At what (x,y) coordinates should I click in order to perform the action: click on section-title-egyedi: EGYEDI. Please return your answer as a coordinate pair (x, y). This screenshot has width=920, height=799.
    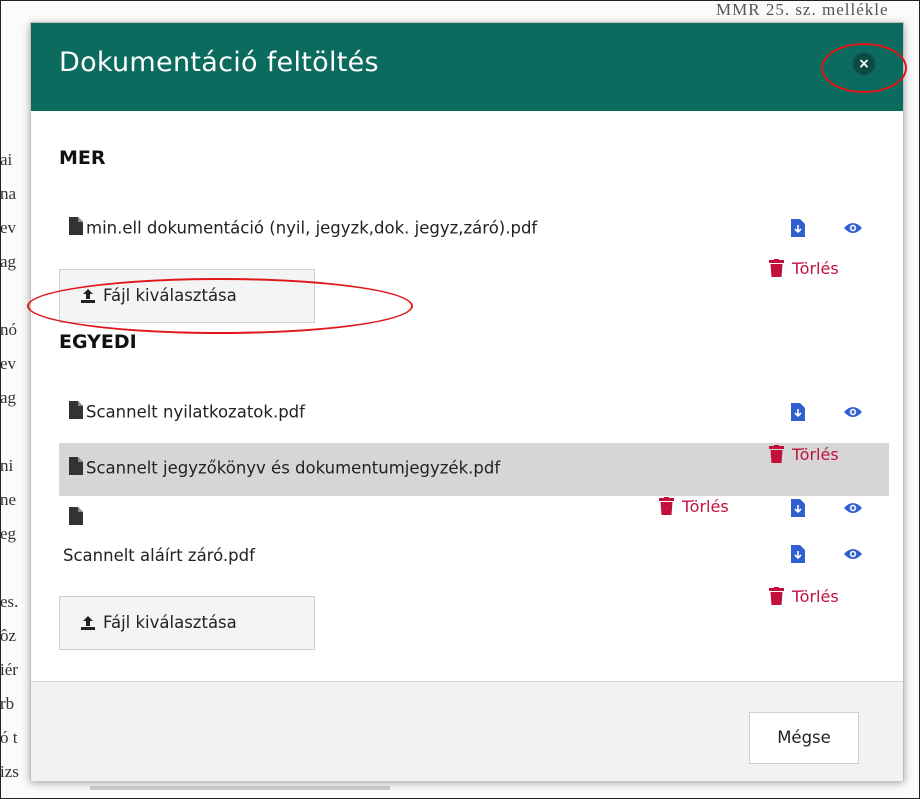
    Looking at the image, I should click on (98, 342).